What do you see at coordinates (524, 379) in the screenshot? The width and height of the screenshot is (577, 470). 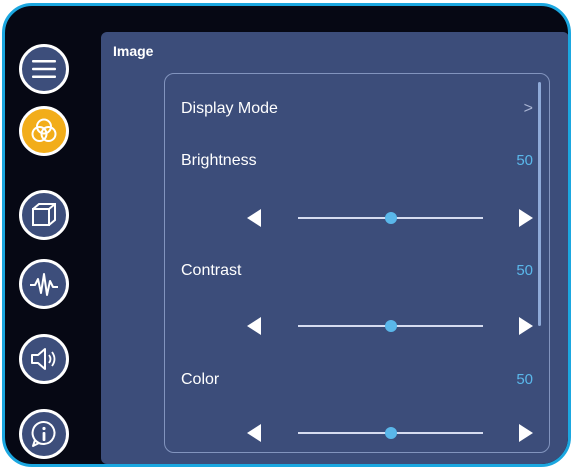 I see `color-value: 50` at bounding box center [524, 379].